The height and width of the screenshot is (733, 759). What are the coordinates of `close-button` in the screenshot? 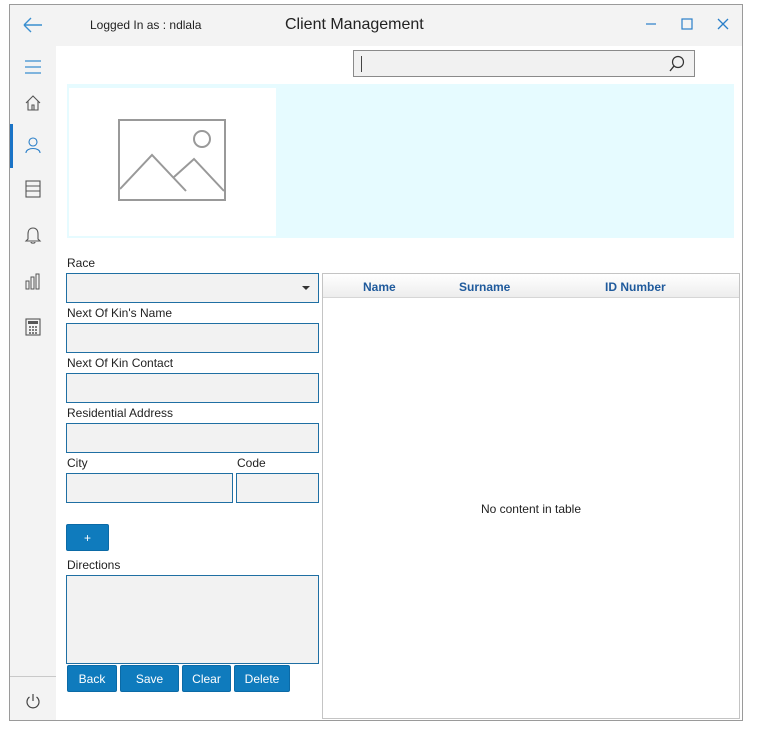 It's located at (723, 24).